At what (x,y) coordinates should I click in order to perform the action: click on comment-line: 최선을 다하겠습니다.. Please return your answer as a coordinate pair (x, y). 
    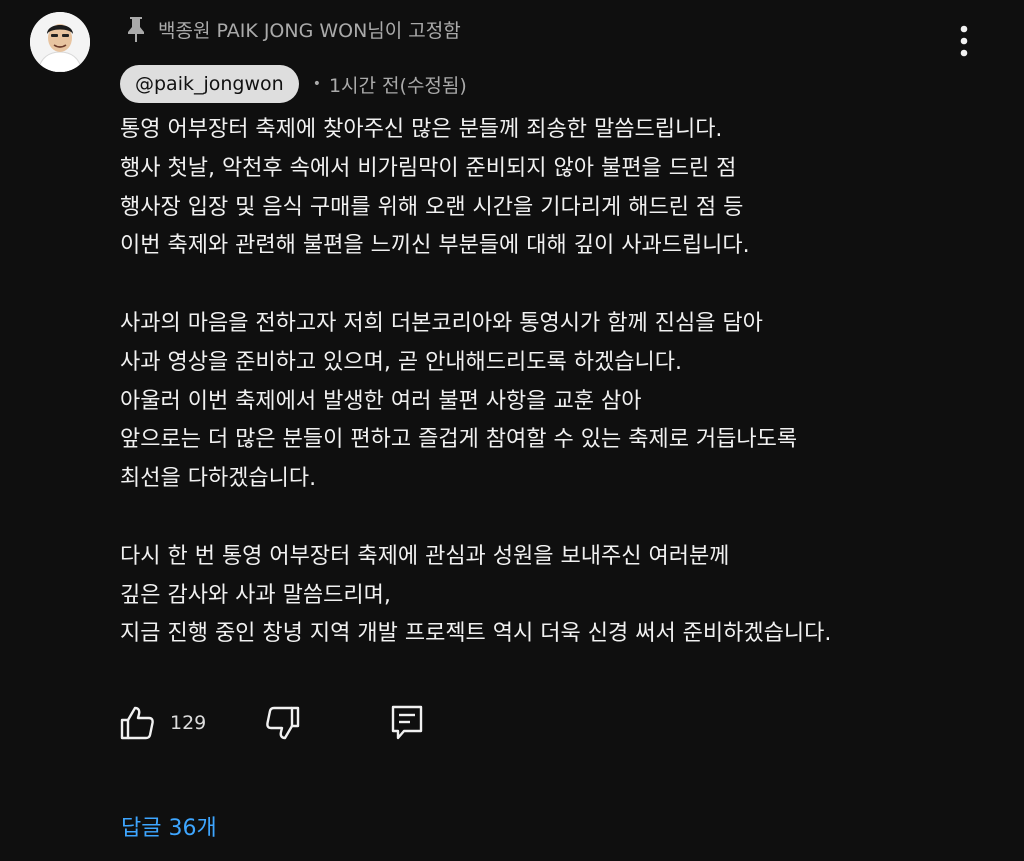
    Looking at the image, I should click on (218, 479).